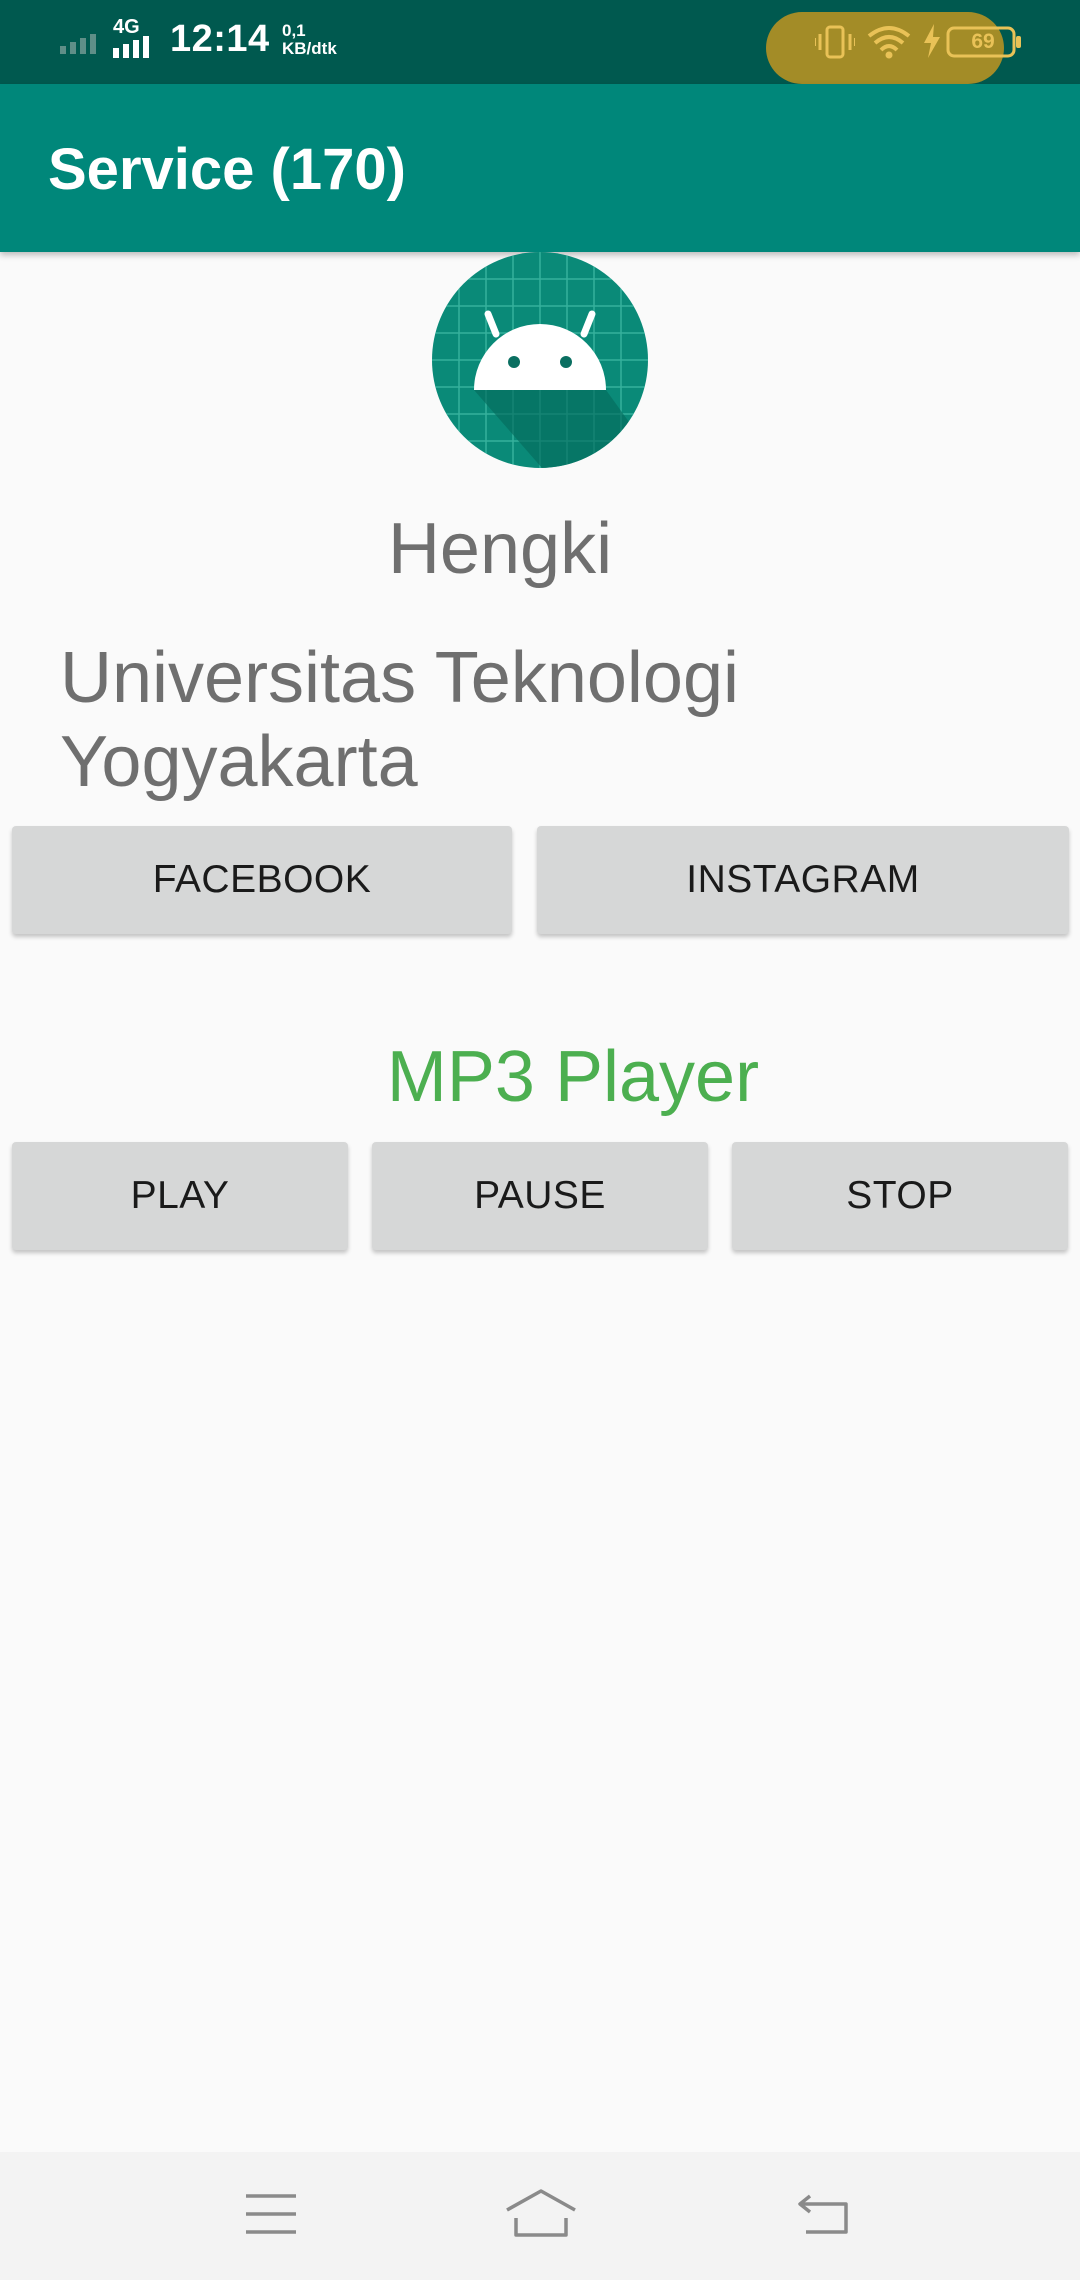 Image resolution: width=1080 pixels, height=2280 pixels. I want to click on pause-button: PAUSE, so click(540, 1196).